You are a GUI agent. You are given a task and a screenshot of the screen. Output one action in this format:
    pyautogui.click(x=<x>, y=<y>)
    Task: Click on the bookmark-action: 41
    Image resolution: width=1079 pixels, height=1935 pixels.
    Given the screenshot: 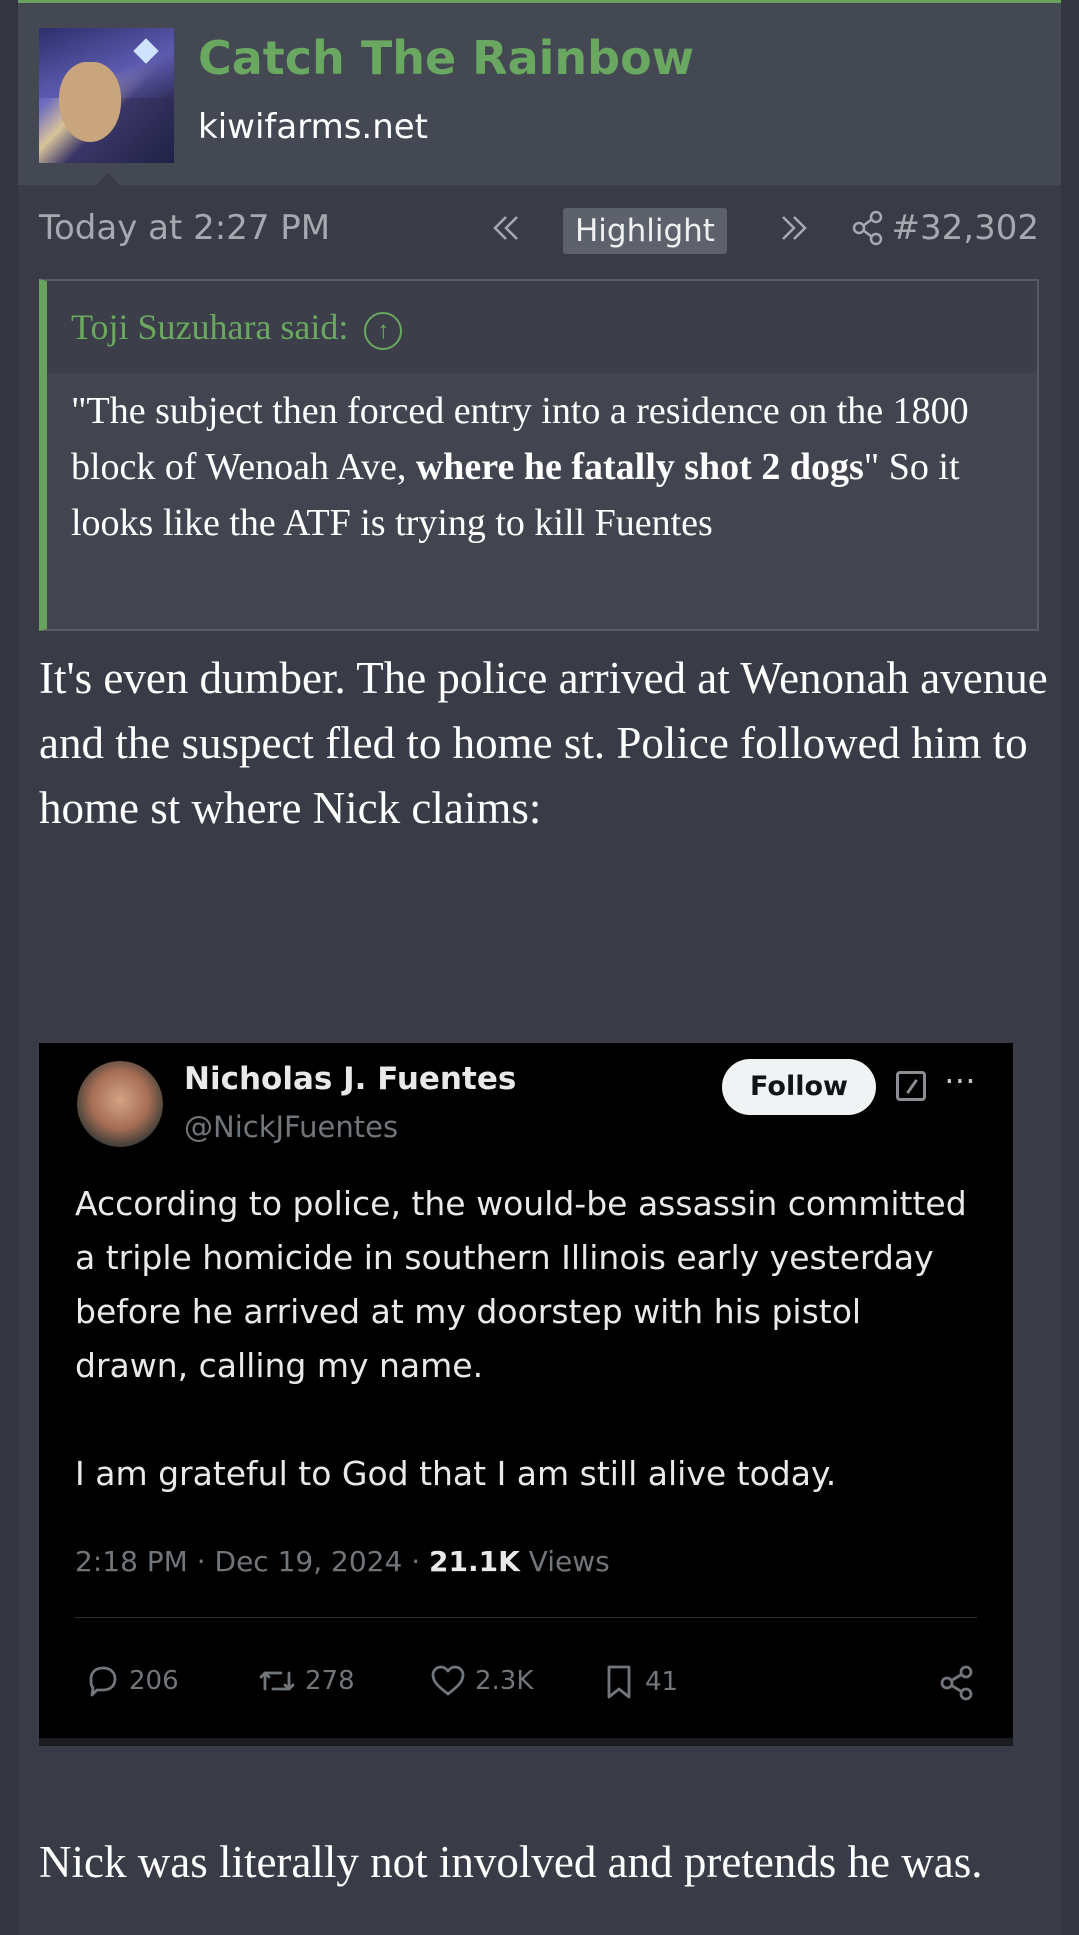 What is the action you would take?
    pyautogui.click(x=639, y=1682)
    